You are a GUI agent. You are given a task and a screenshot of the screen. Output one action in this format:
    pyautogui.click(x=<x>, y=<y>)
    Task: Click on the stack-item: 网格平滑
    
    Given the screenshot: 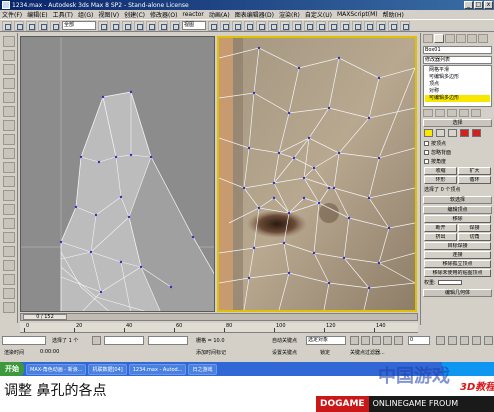 What is the action you would take?
    pyautogui.click(x=457, y=70)
    